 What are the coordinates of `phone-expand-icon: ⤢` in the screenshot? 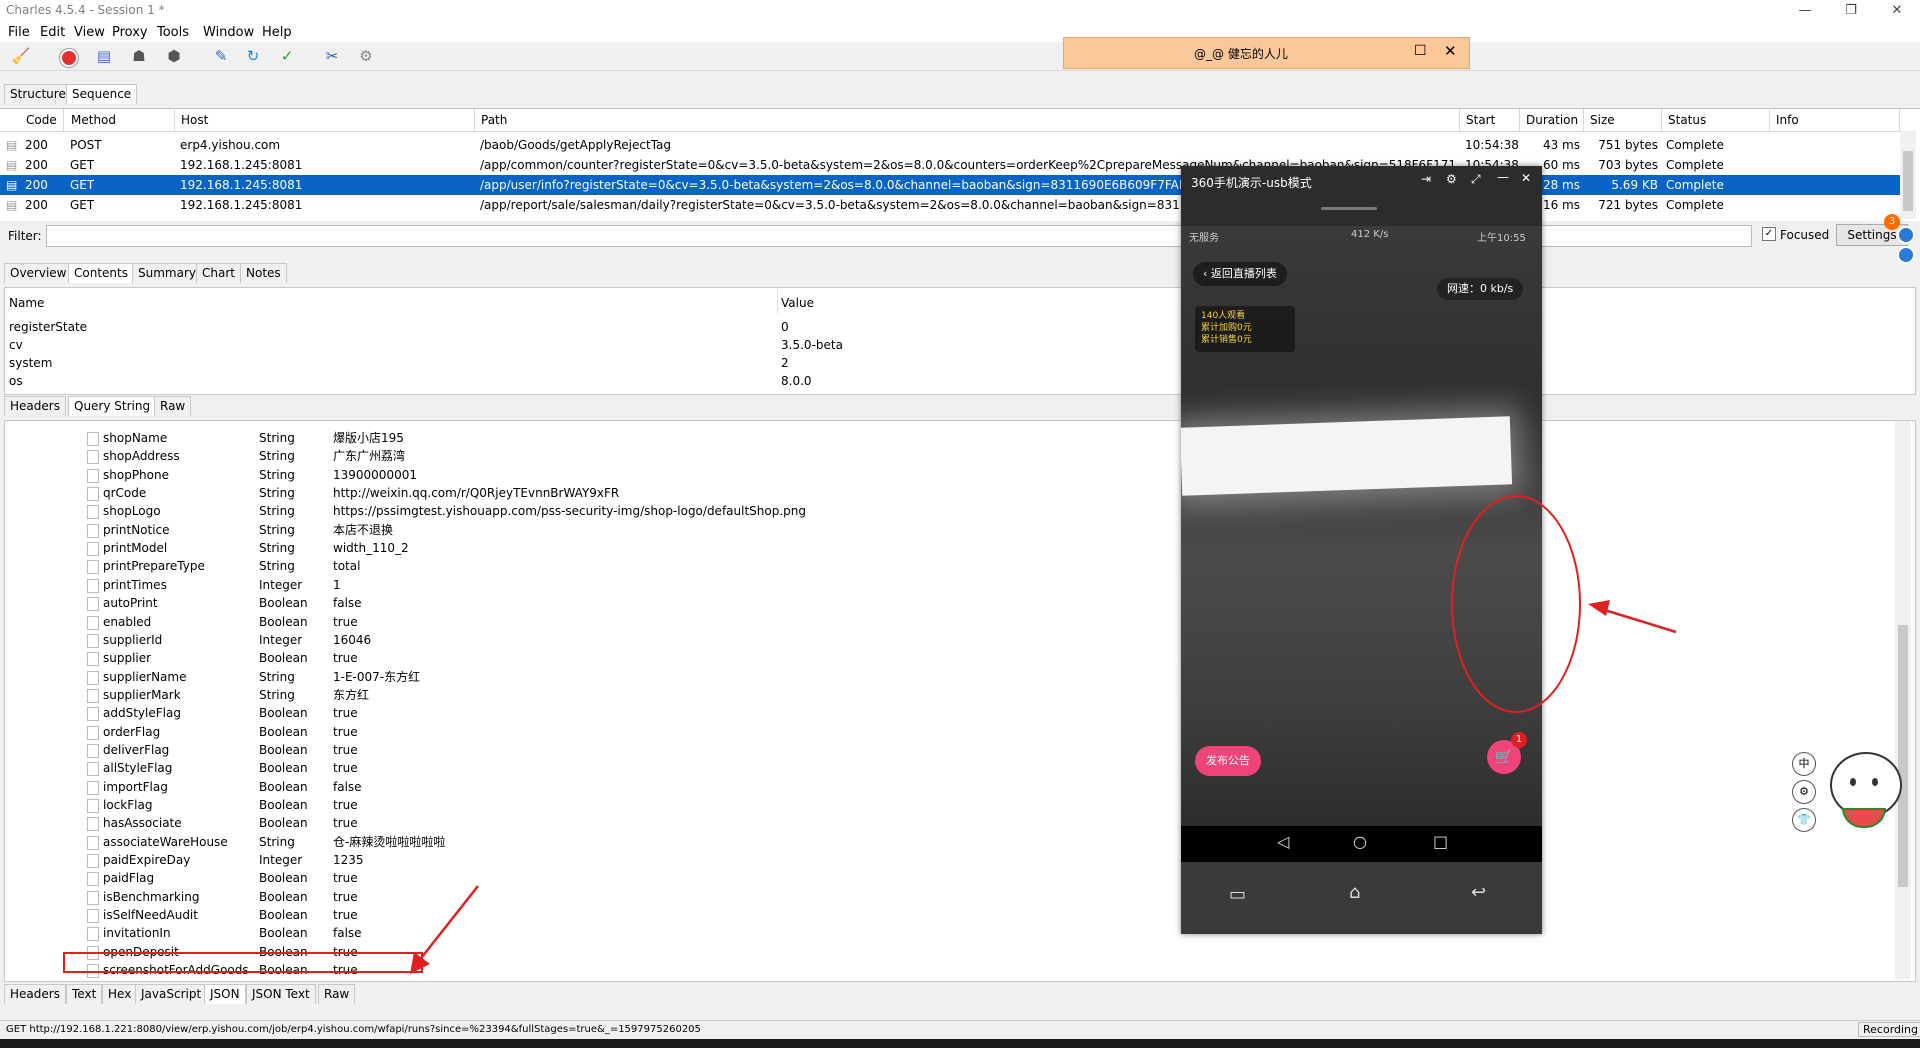 It's located at (1476, 179).